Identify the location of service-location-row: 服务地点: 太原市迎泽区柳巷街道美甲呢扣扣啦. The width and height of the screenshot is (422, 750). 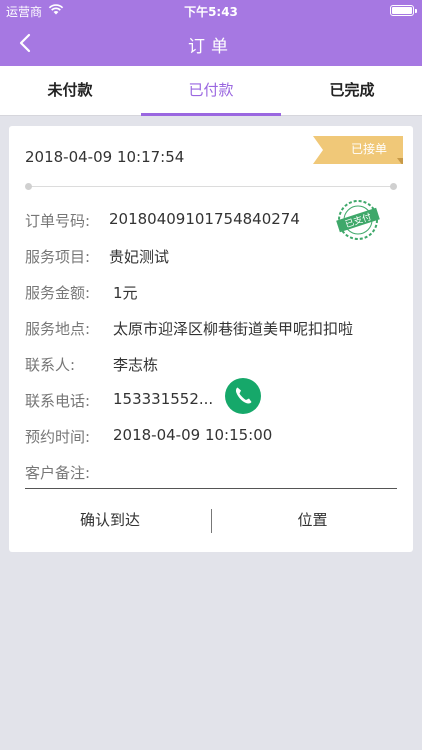
(189, 328).